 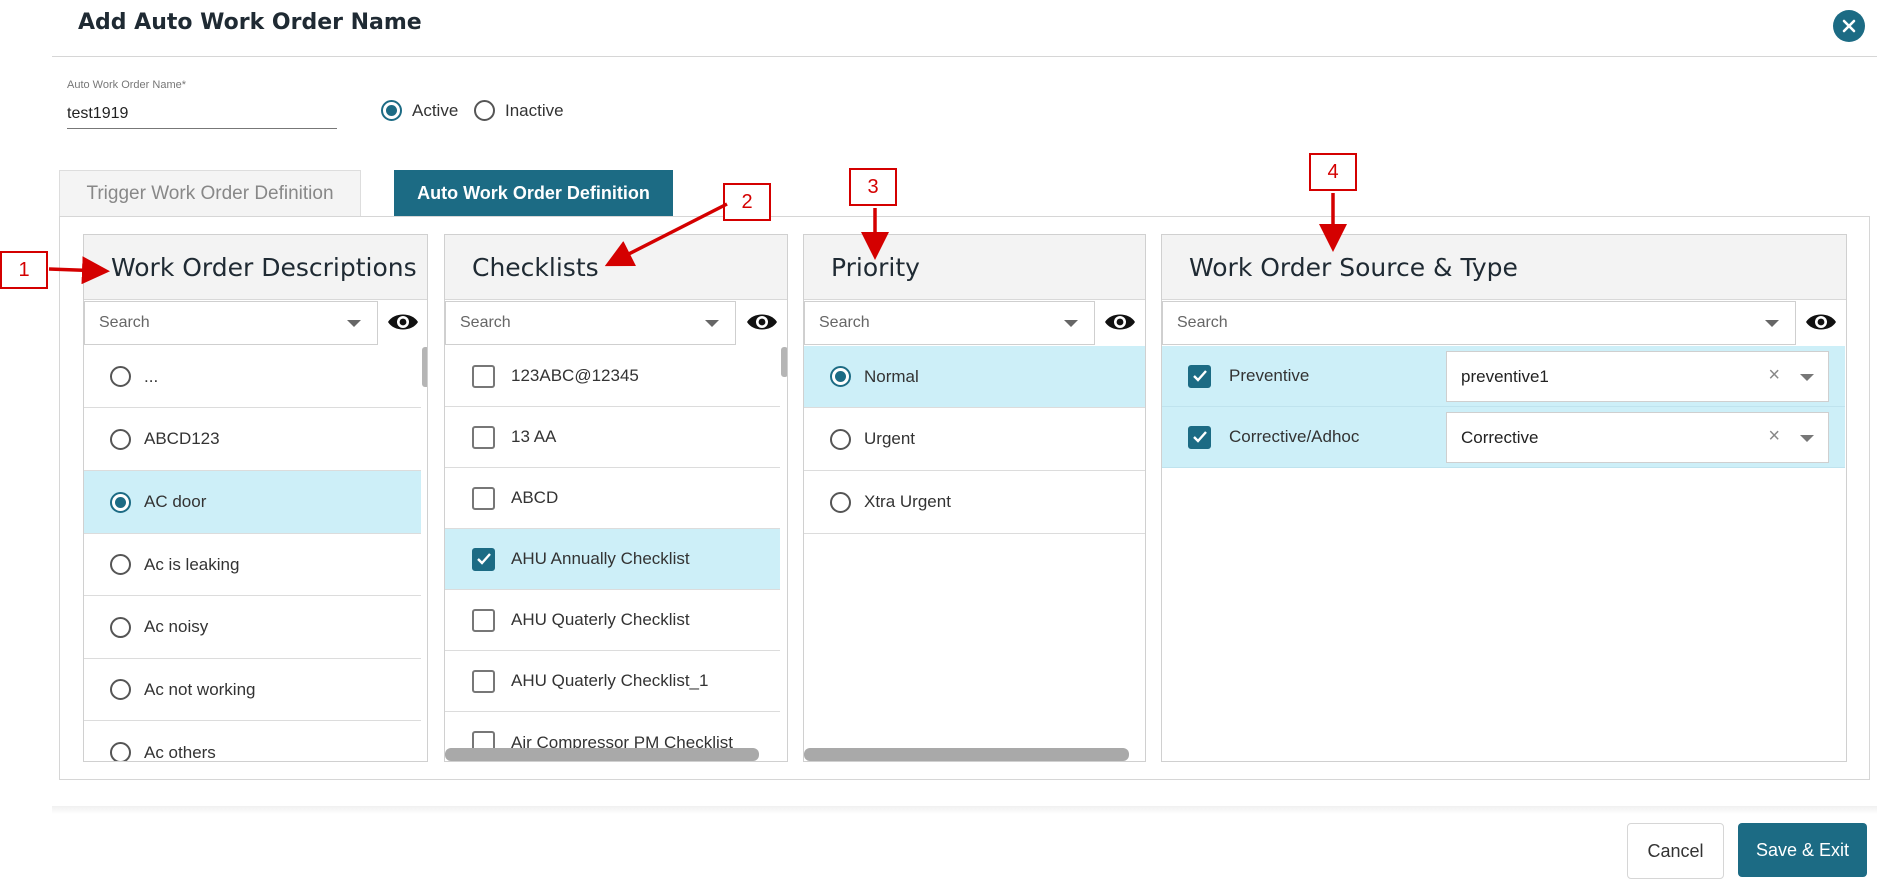 I want to click on priority-h-scrollbar, so click(x=966, y=754).